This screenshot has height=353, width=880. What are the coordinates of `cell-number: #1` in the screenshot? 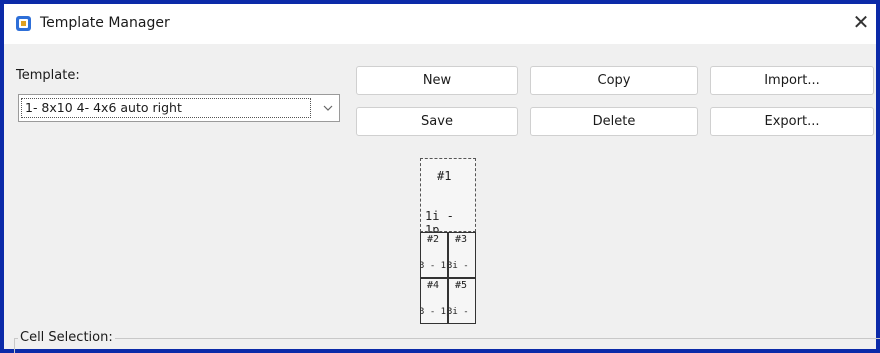 It's located at (444, 176).